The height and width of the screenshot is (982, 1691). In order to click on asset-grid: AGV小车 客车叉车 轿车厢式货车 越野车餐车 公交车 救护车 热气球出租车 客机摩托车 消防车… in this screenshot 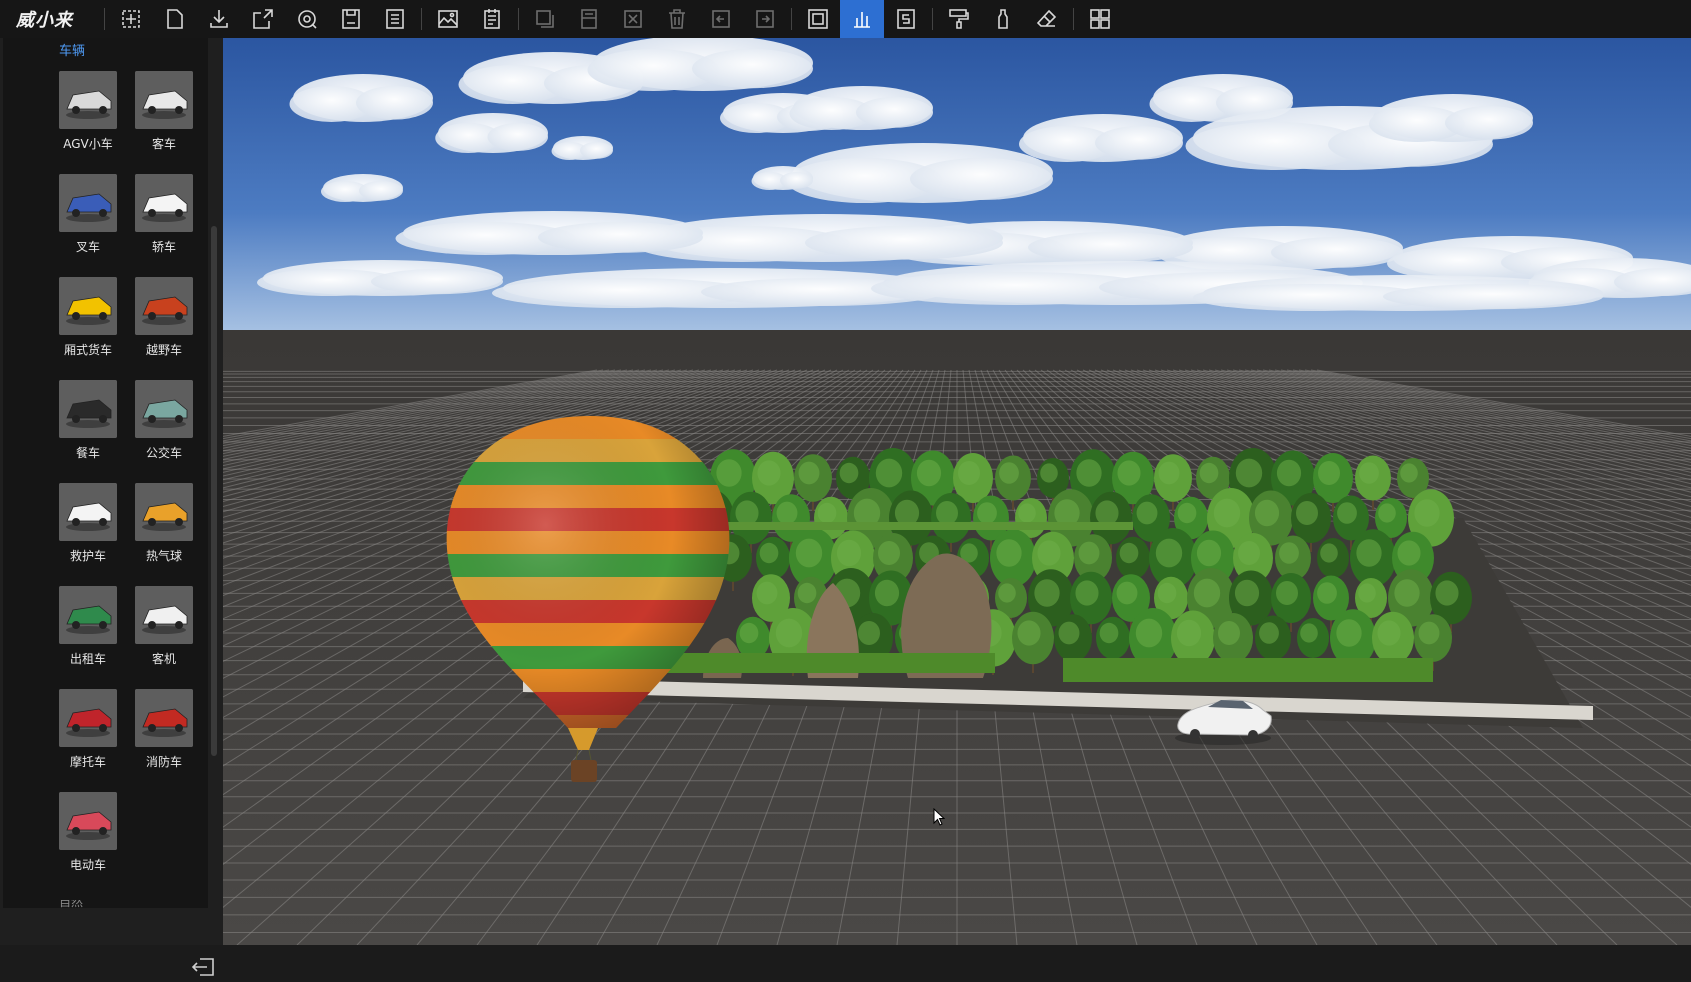, I will do `click(105, 476)`.